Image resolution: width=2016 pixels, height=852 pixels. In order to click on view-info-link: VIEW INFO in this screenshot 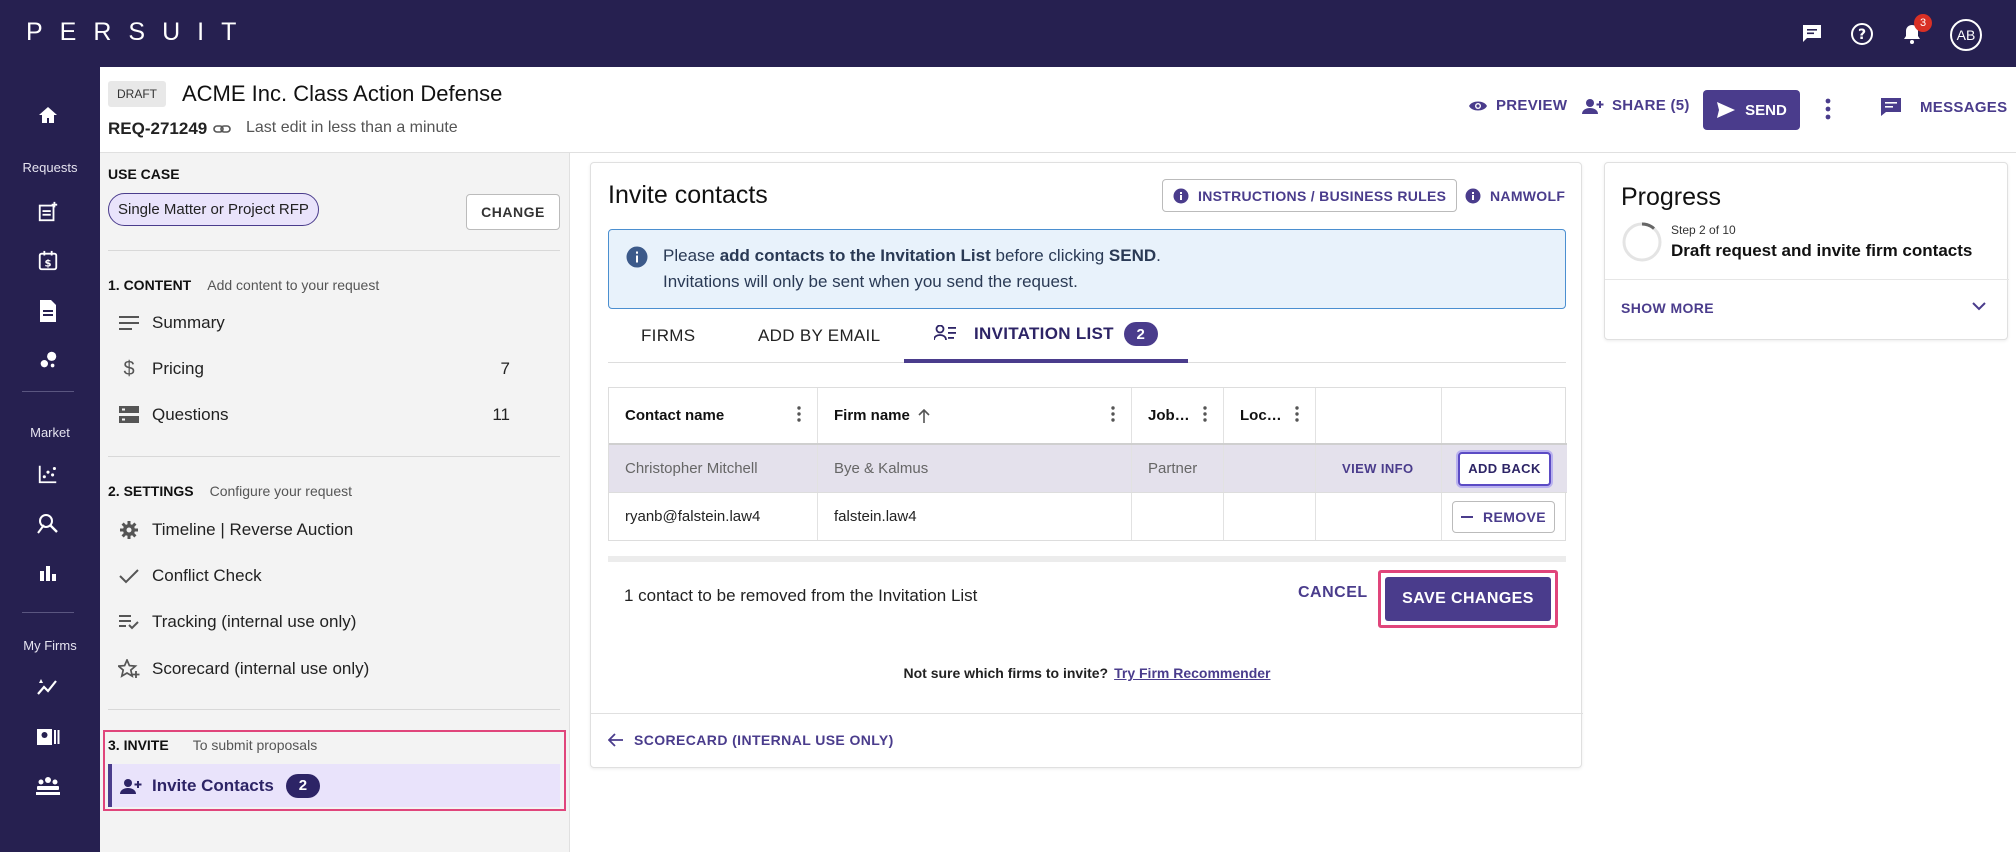, I will do `click(1379, 468)`.